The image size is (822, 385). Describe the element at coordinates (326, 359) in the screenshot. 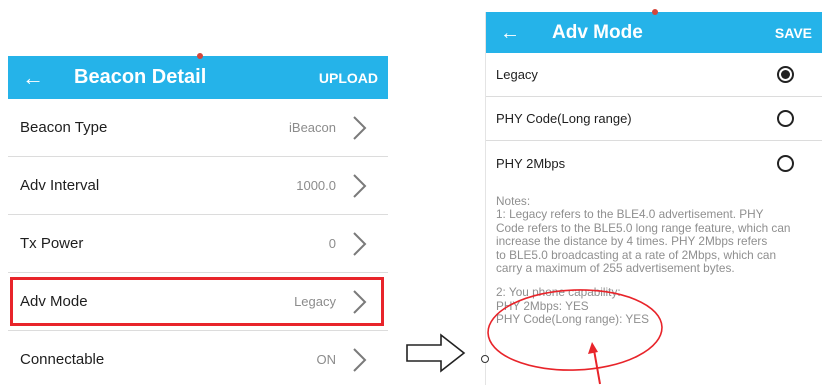

I see `setting-value: ON` at that location.